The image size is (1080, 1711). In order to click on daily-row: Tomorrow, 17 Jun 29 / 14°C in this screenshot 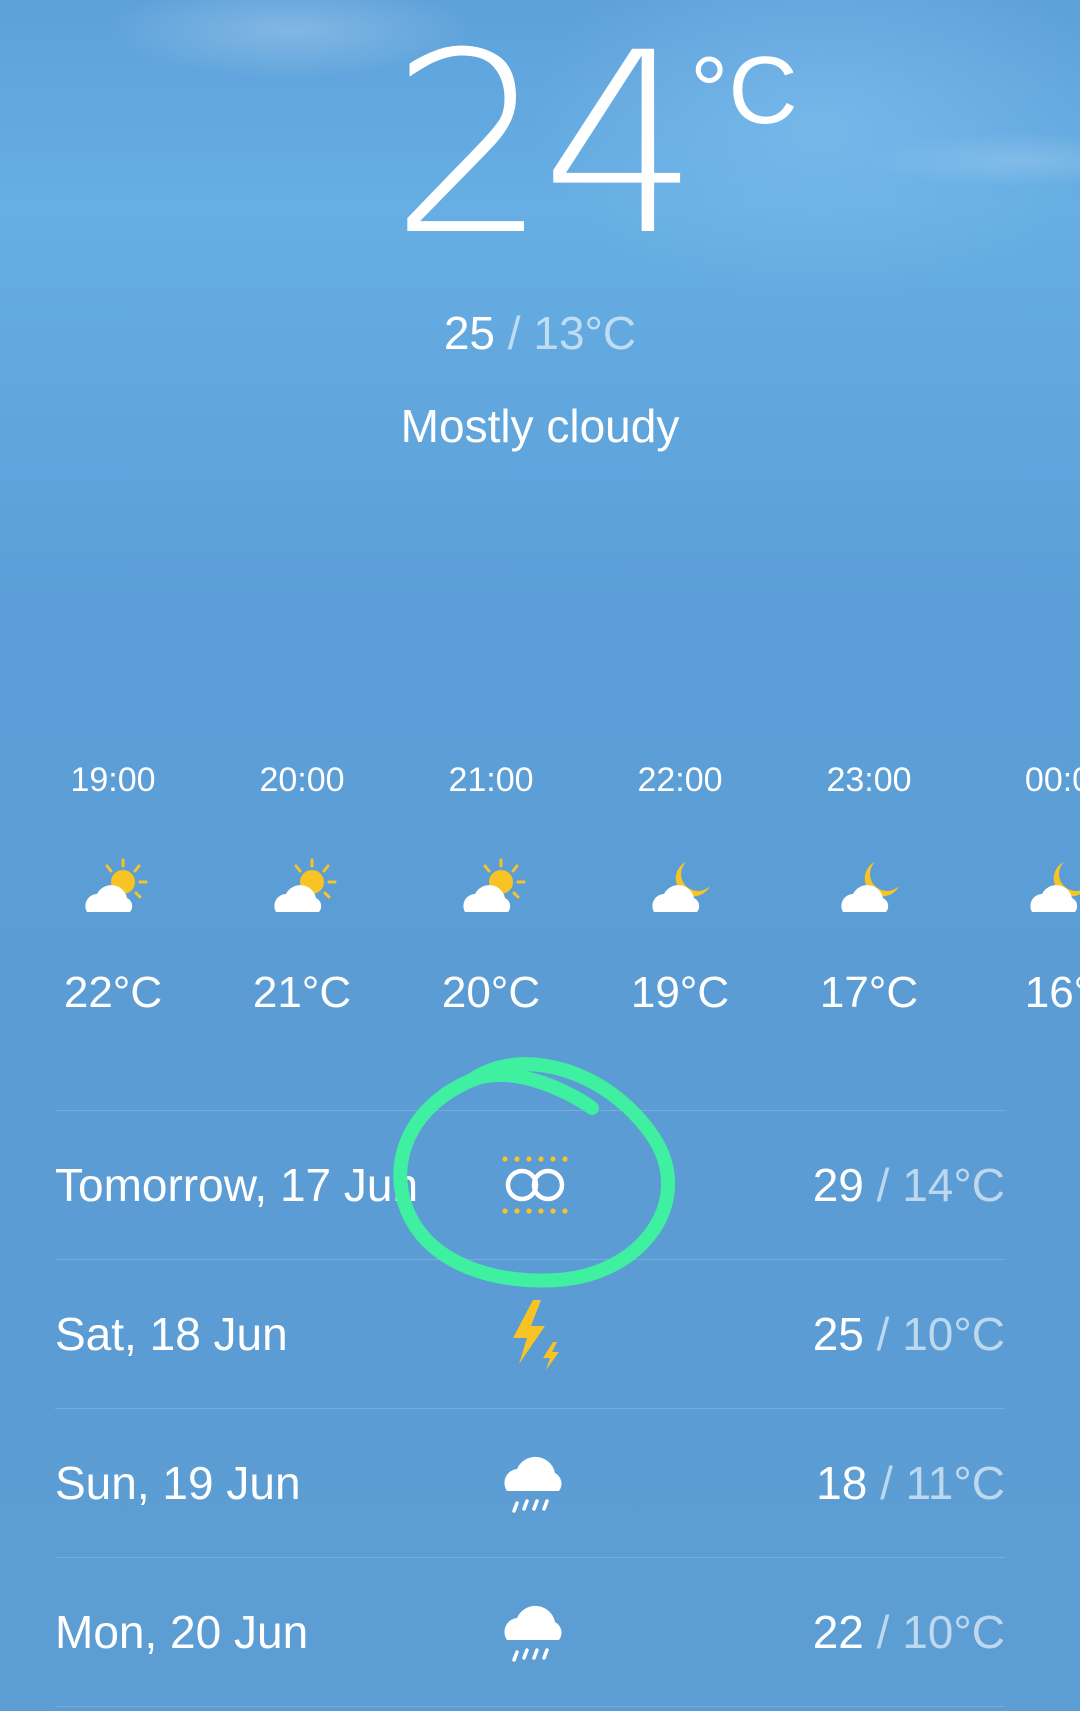, I will do `click(530, 1184)`.